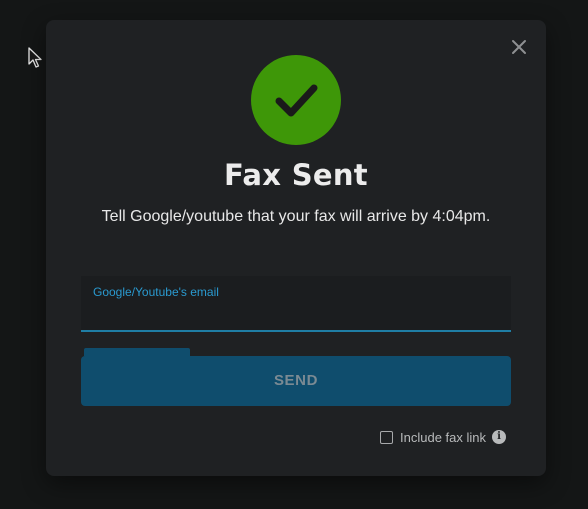 The width and height of the screenshot is (588, 509). Describe the element at coordinates (296, 175) in the screenshot. I see `dialog-title: Fax Sent` at that location.